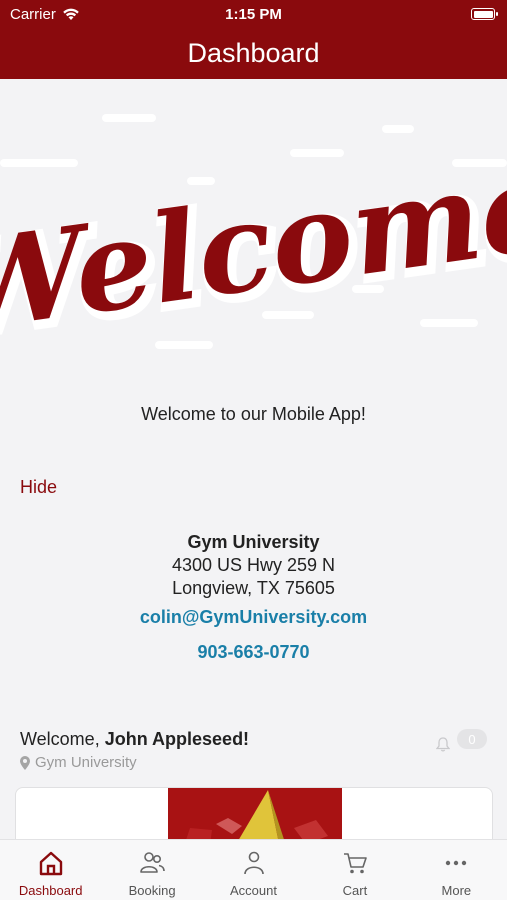 This screenshot has width=507, height=900. I want to click on tab-booking: Booking, so click(151, 870).